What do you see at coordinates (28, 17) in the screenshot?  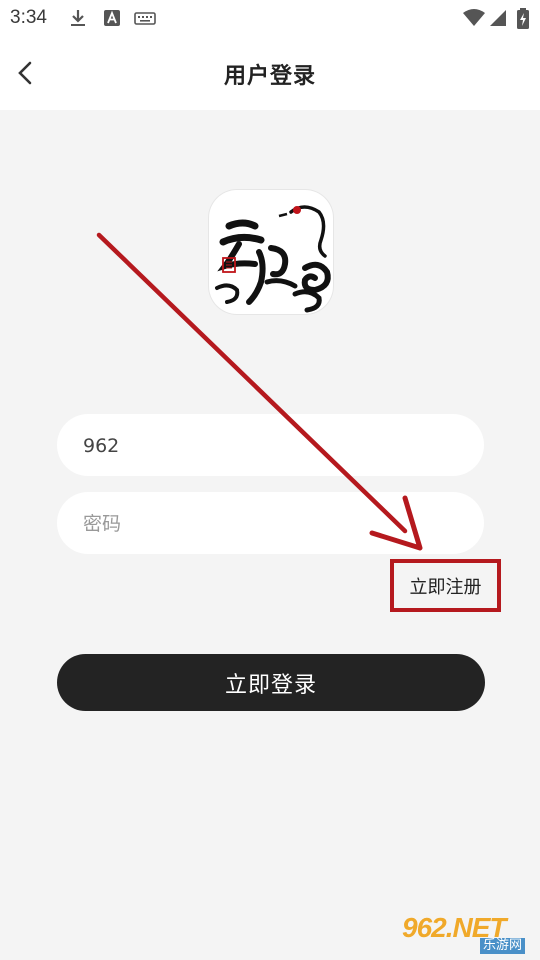 I see `status-time: 3:34` at bounding box center [28, 17].